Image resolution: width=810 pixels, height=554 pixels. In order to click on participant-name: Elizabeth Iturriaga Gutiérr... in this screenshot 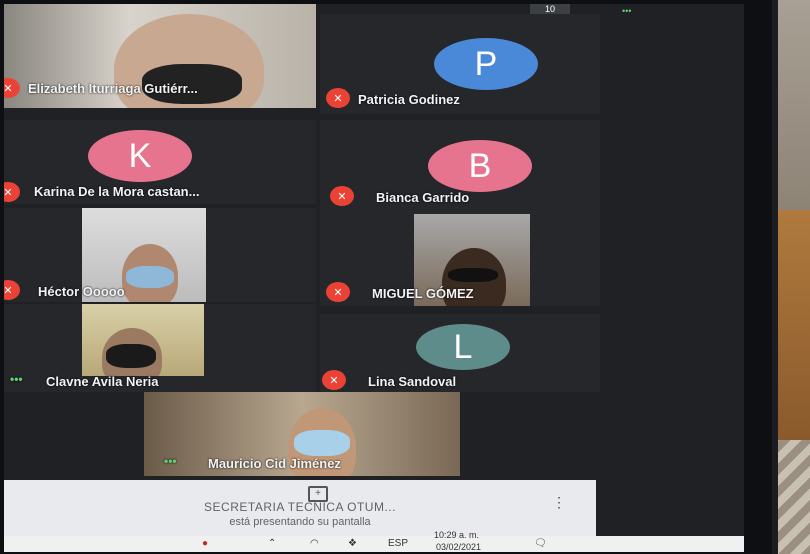, I will do `click(113, 88)`.